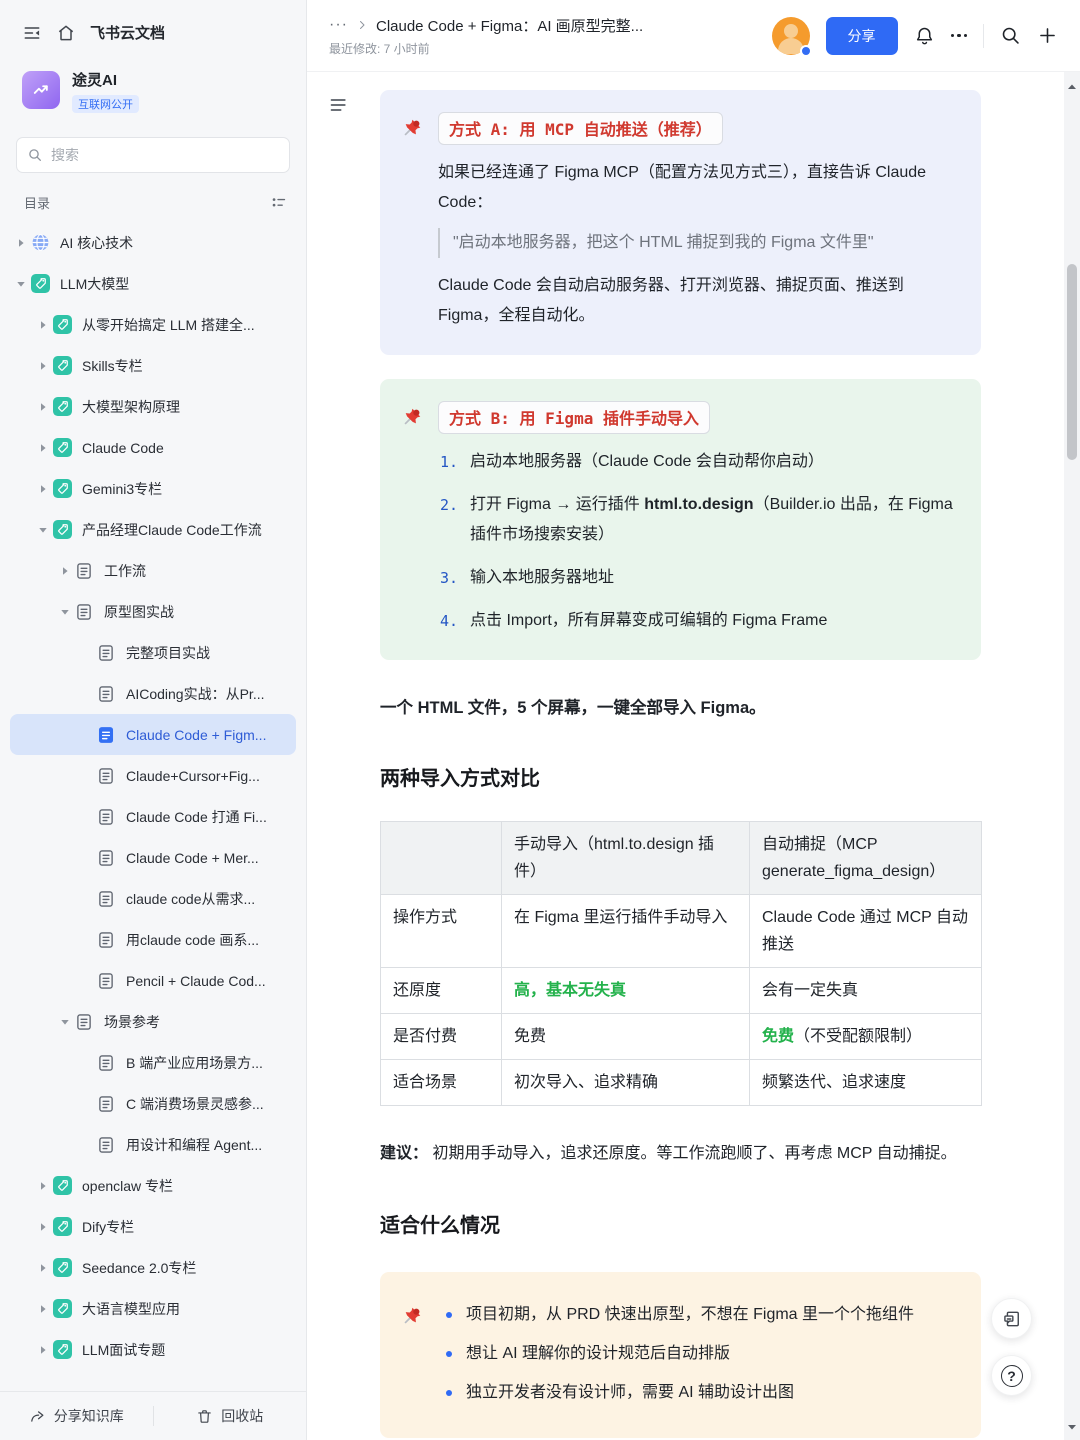 This screenshot has height=1440, width=1080. What do you see at coordinates (230, 1416) in the screenshot?
I see `recycle-bin-button: 回收站` at bounding box center [230, 1416].